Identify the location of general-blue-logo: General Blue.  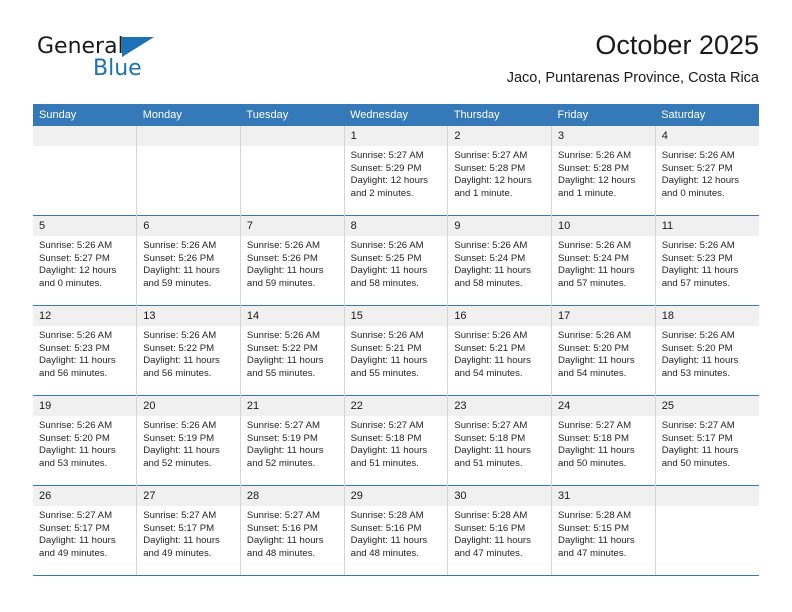
(133, 60).